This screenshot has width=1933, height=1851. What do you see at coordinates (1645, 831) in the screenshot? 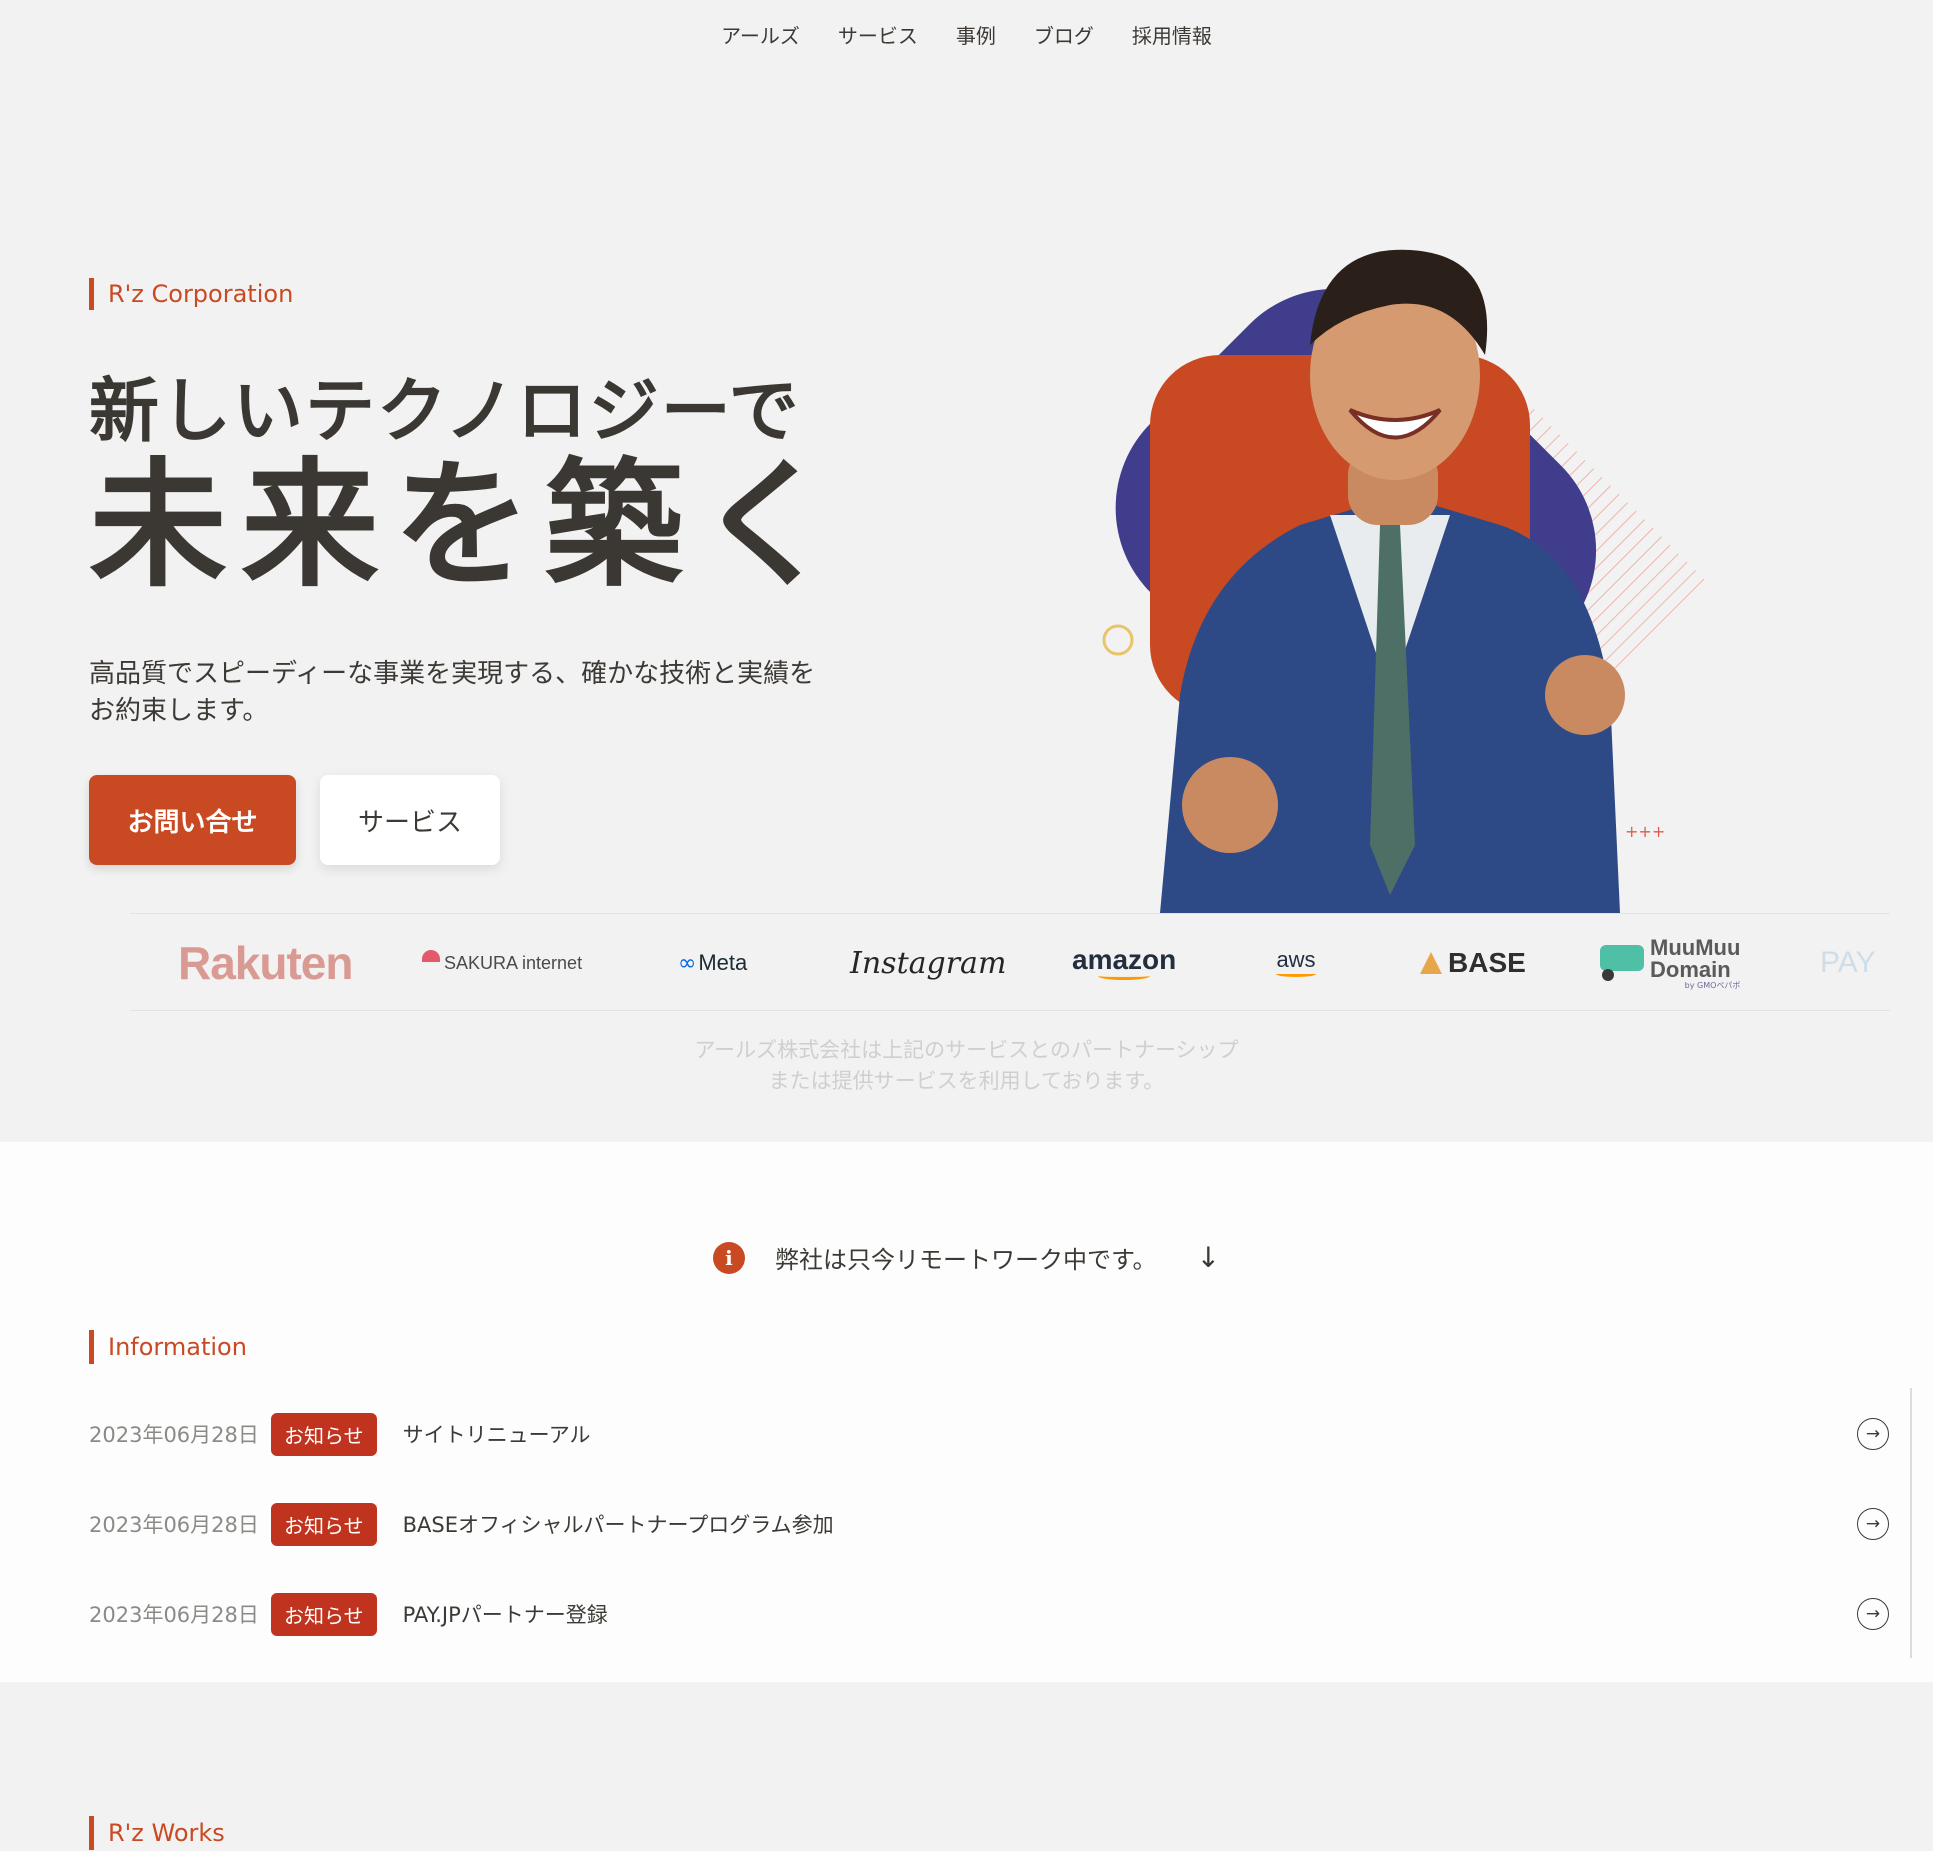
I see `plus-decoration: +++` at bounding box center [1645, 831].